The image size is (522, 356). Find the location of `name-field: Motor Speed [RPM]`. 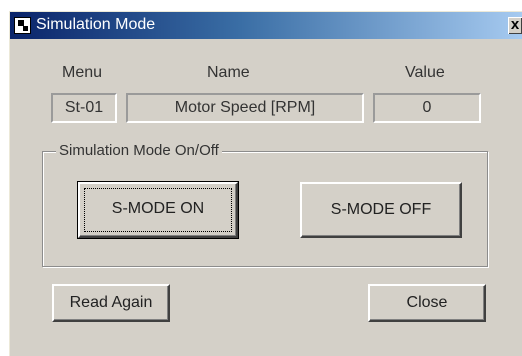

name-field: Motor Speed [RPM] is located at coordinates (245, 108).